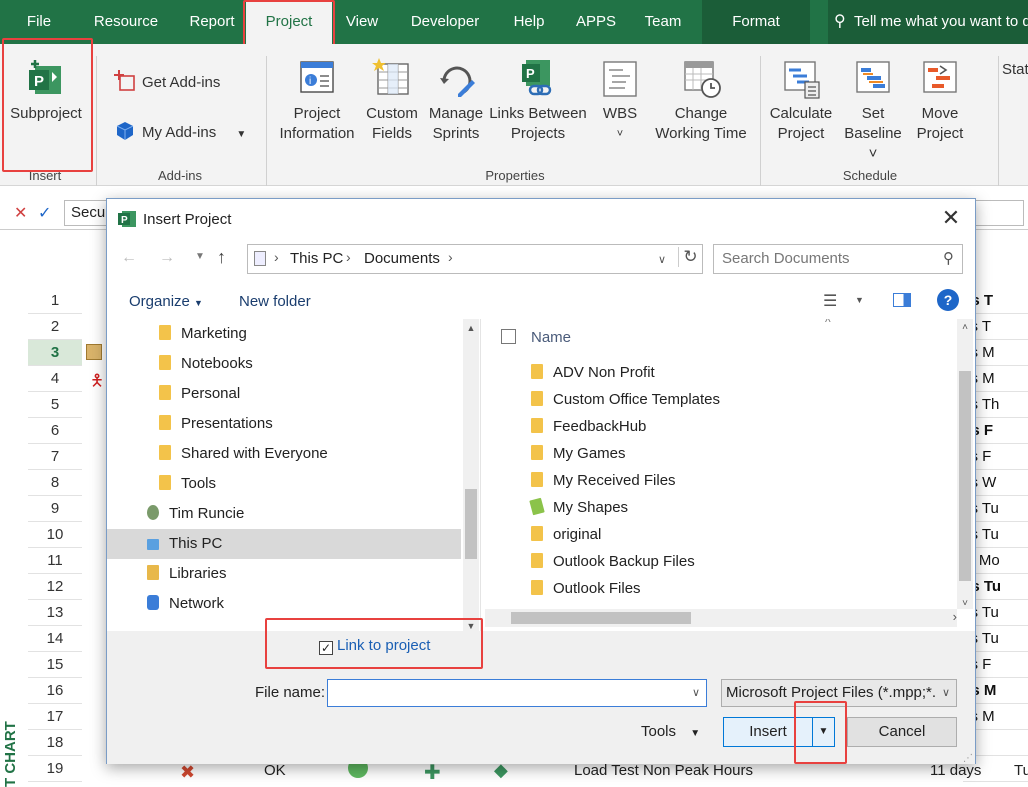 This screenshot has width=1028, height=787. Describe the element at coordinates (475, 259) in the screenshot. I see `address-bar: › This PC › Documents › ∨ ↻` at that location.